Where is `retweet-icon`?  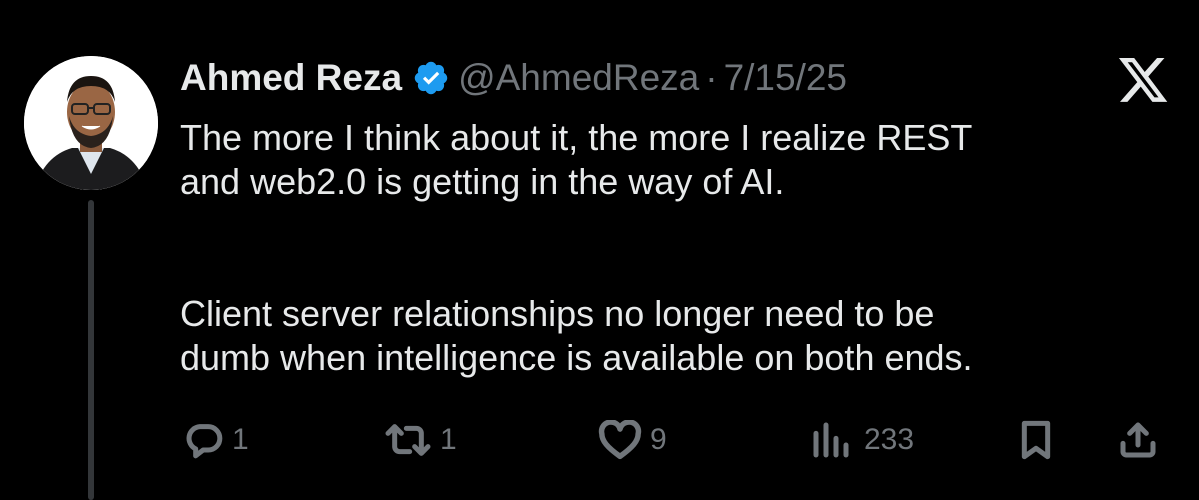
retweet-icon is located at coordinates (408, 440).